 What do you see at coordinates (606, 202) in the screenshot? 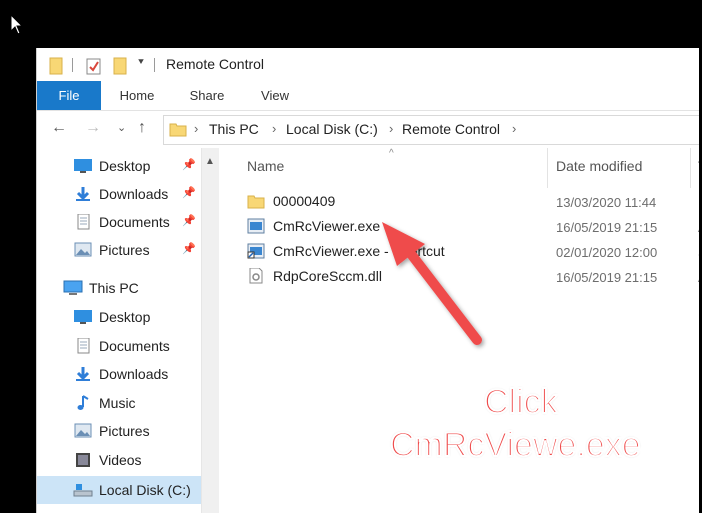
I see `file-date: 13/03/2020 11:44` at bounding box center [606, 202].